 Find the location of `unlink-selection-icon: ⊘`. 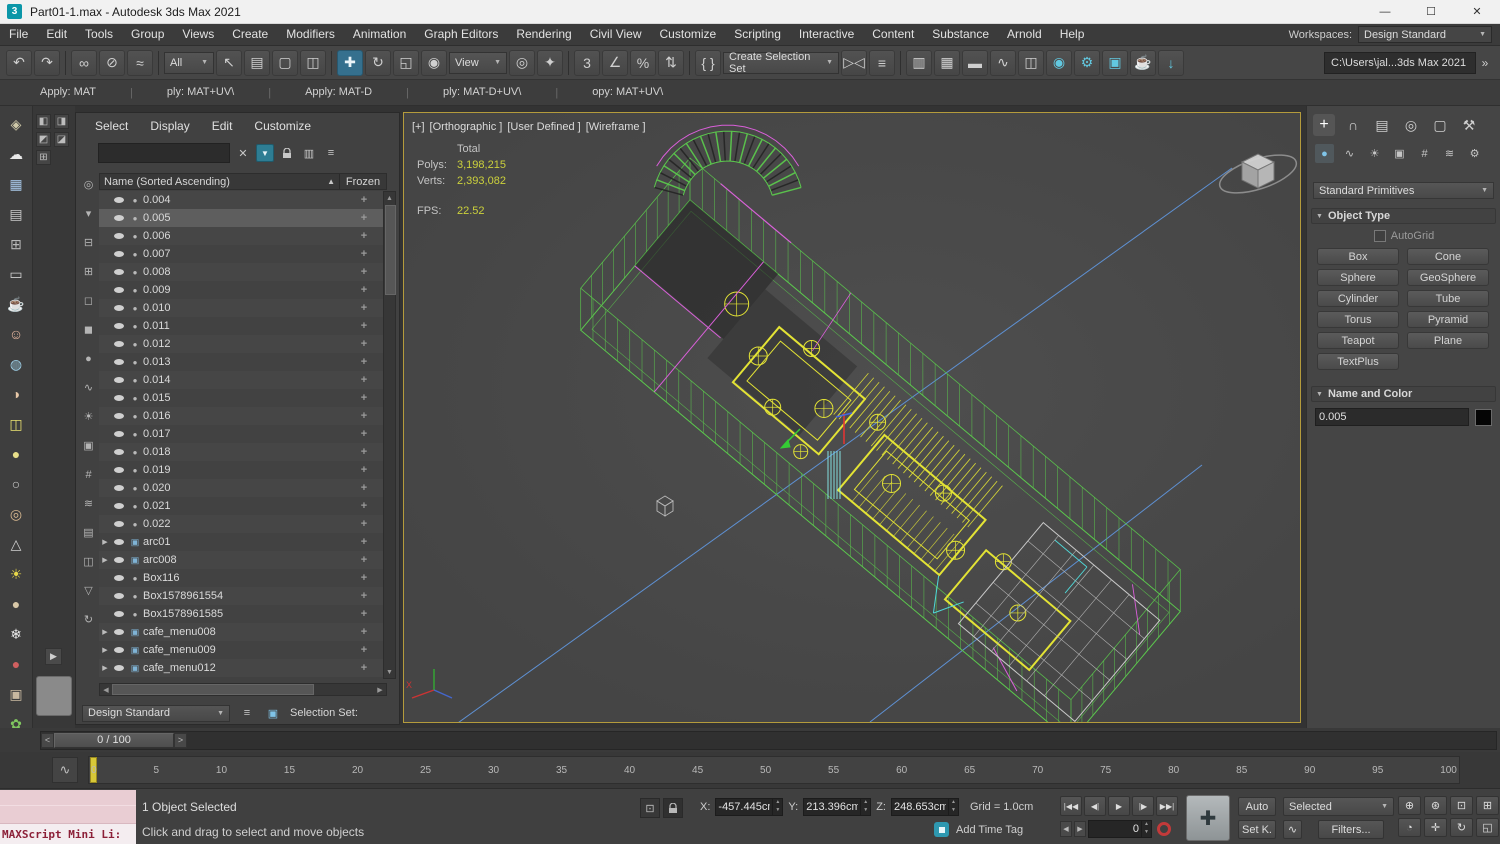

unlink-selection-icon: ⊘ is located at coordinates (112, 62).